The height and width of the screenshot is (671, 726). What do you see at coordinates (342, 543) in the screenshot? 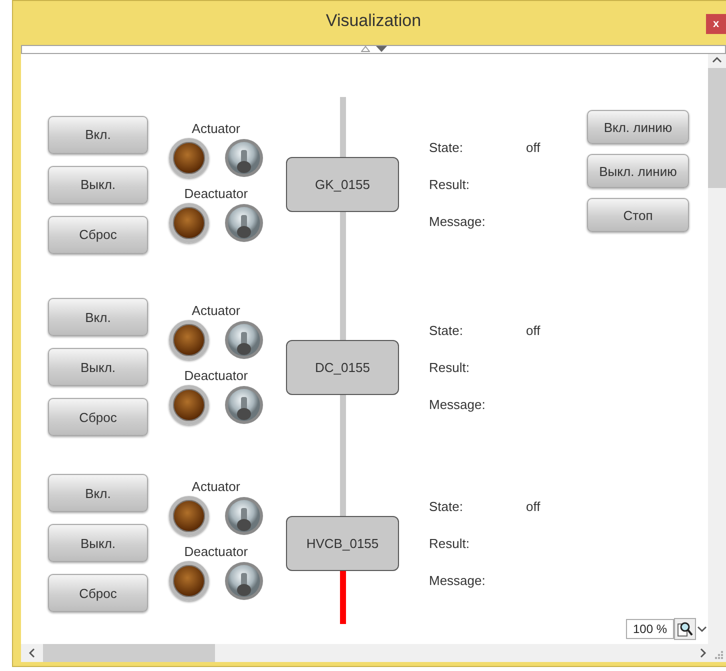
I see `device-block: HVCB_0155` at bounding box center [342, 543].